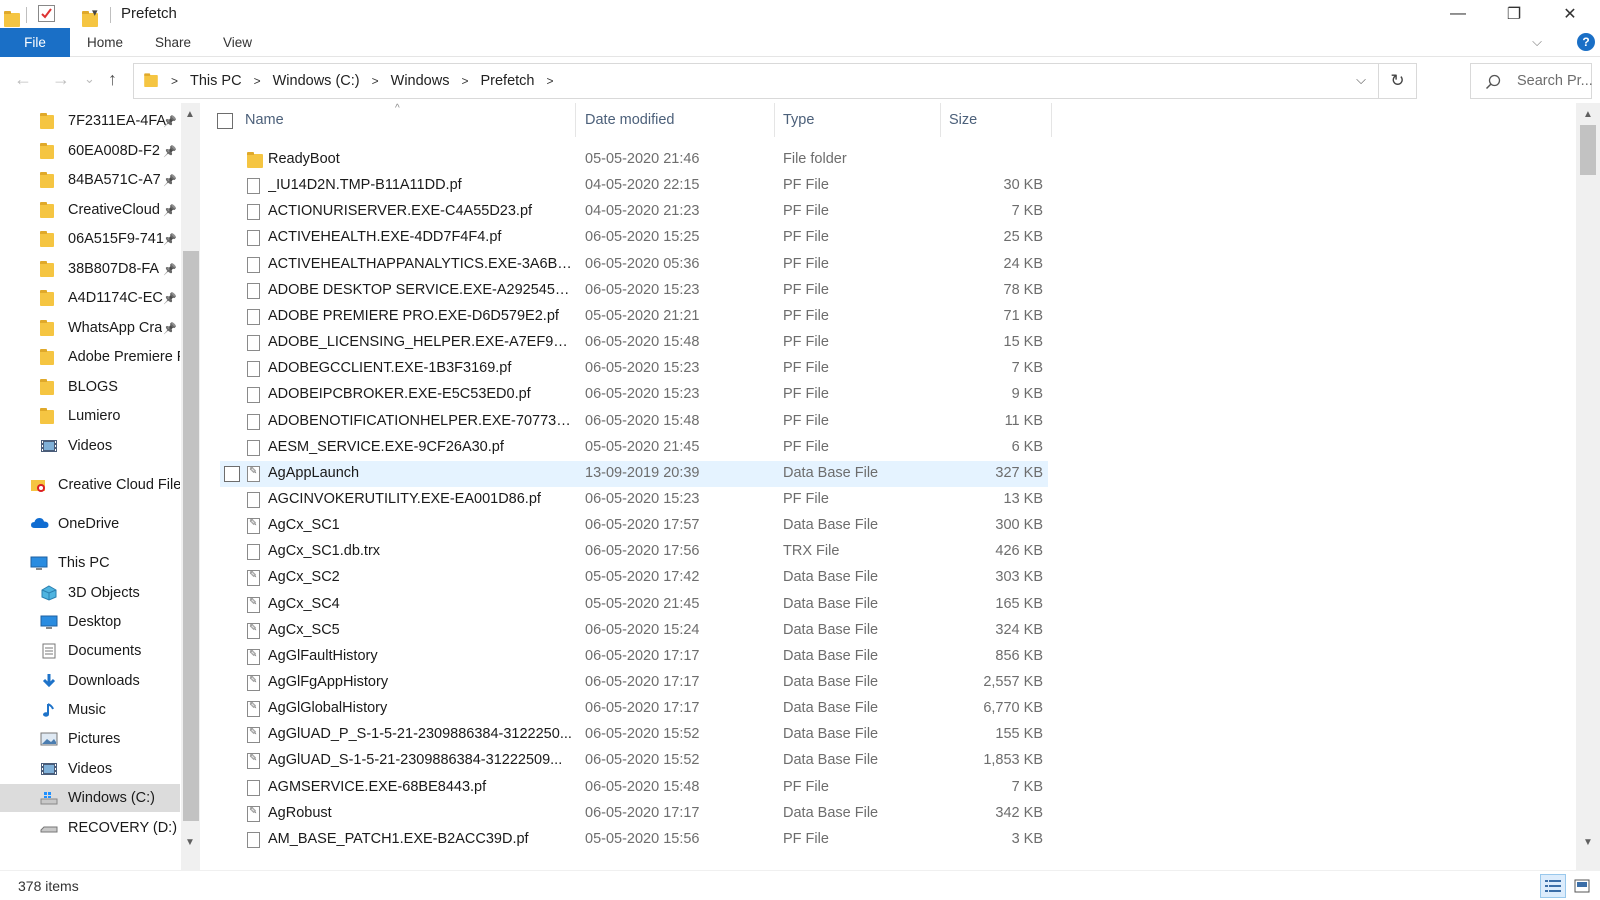 The width and height of the screenshot is (1600, 900). I want to click on tab-home: Home, so click(105, 42).